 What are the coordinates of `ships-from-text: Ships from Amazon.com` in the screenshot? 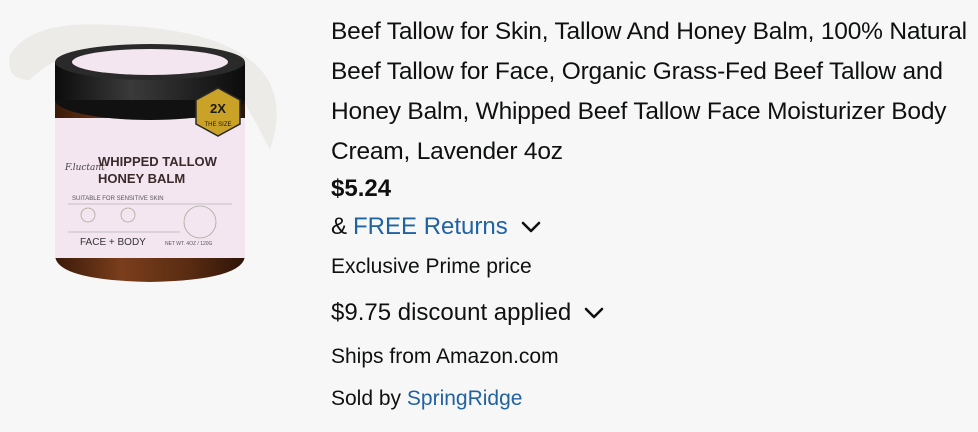 It's located at (445, 356).